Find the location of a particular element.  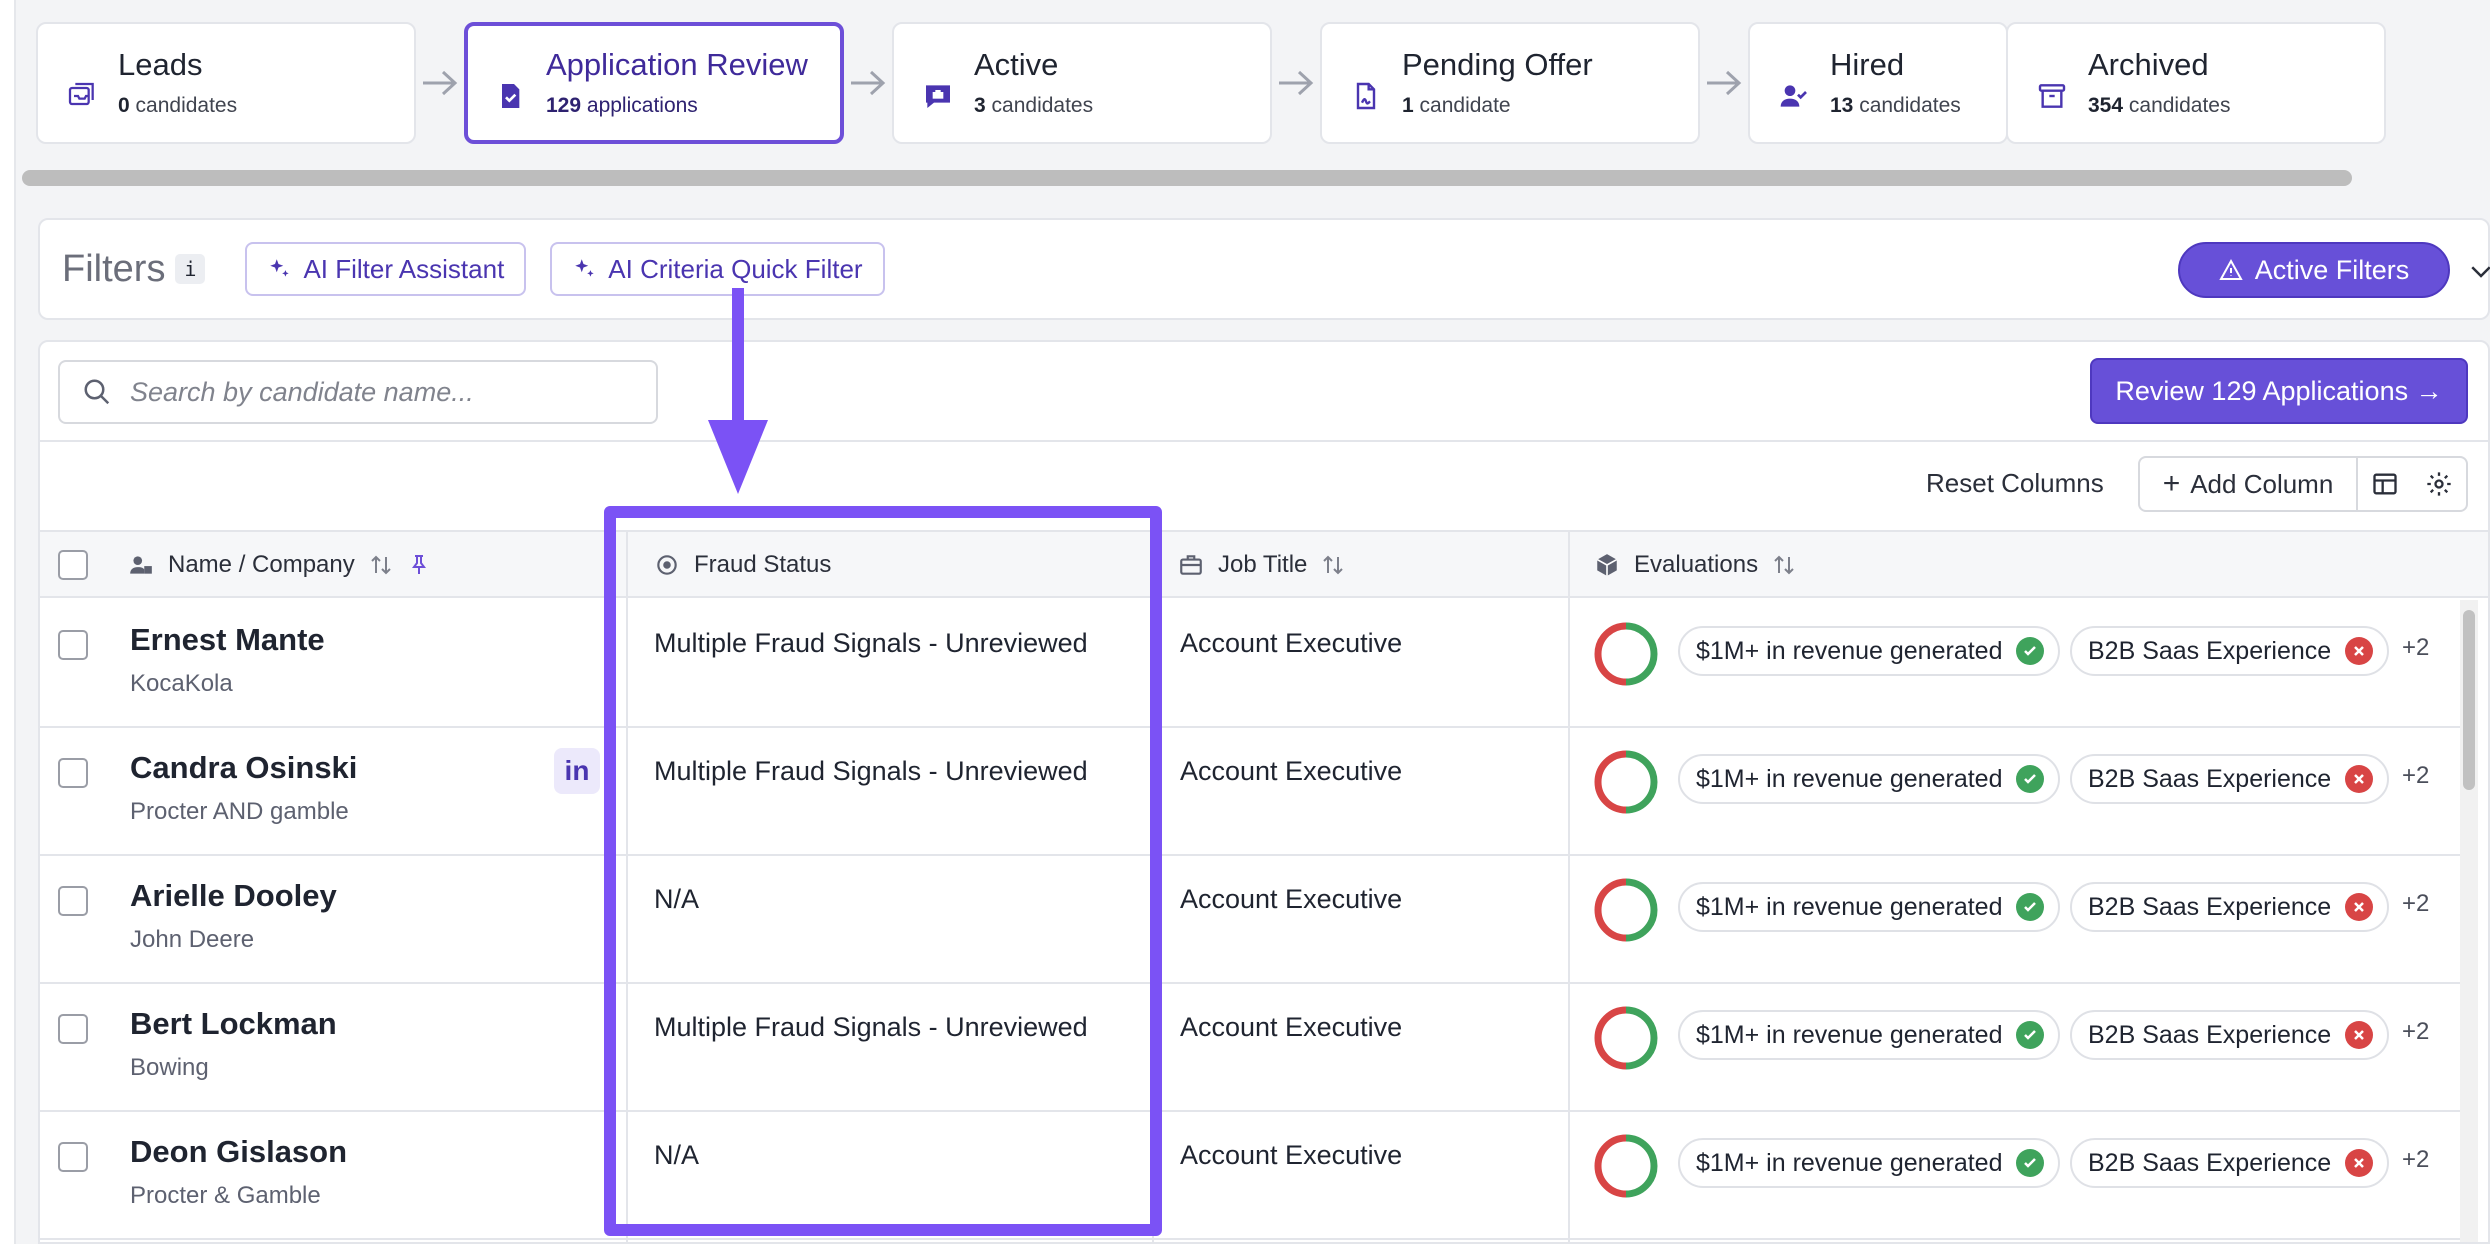

stage-application-review: Application Review 129 applications is located at coordinates (654, 83).